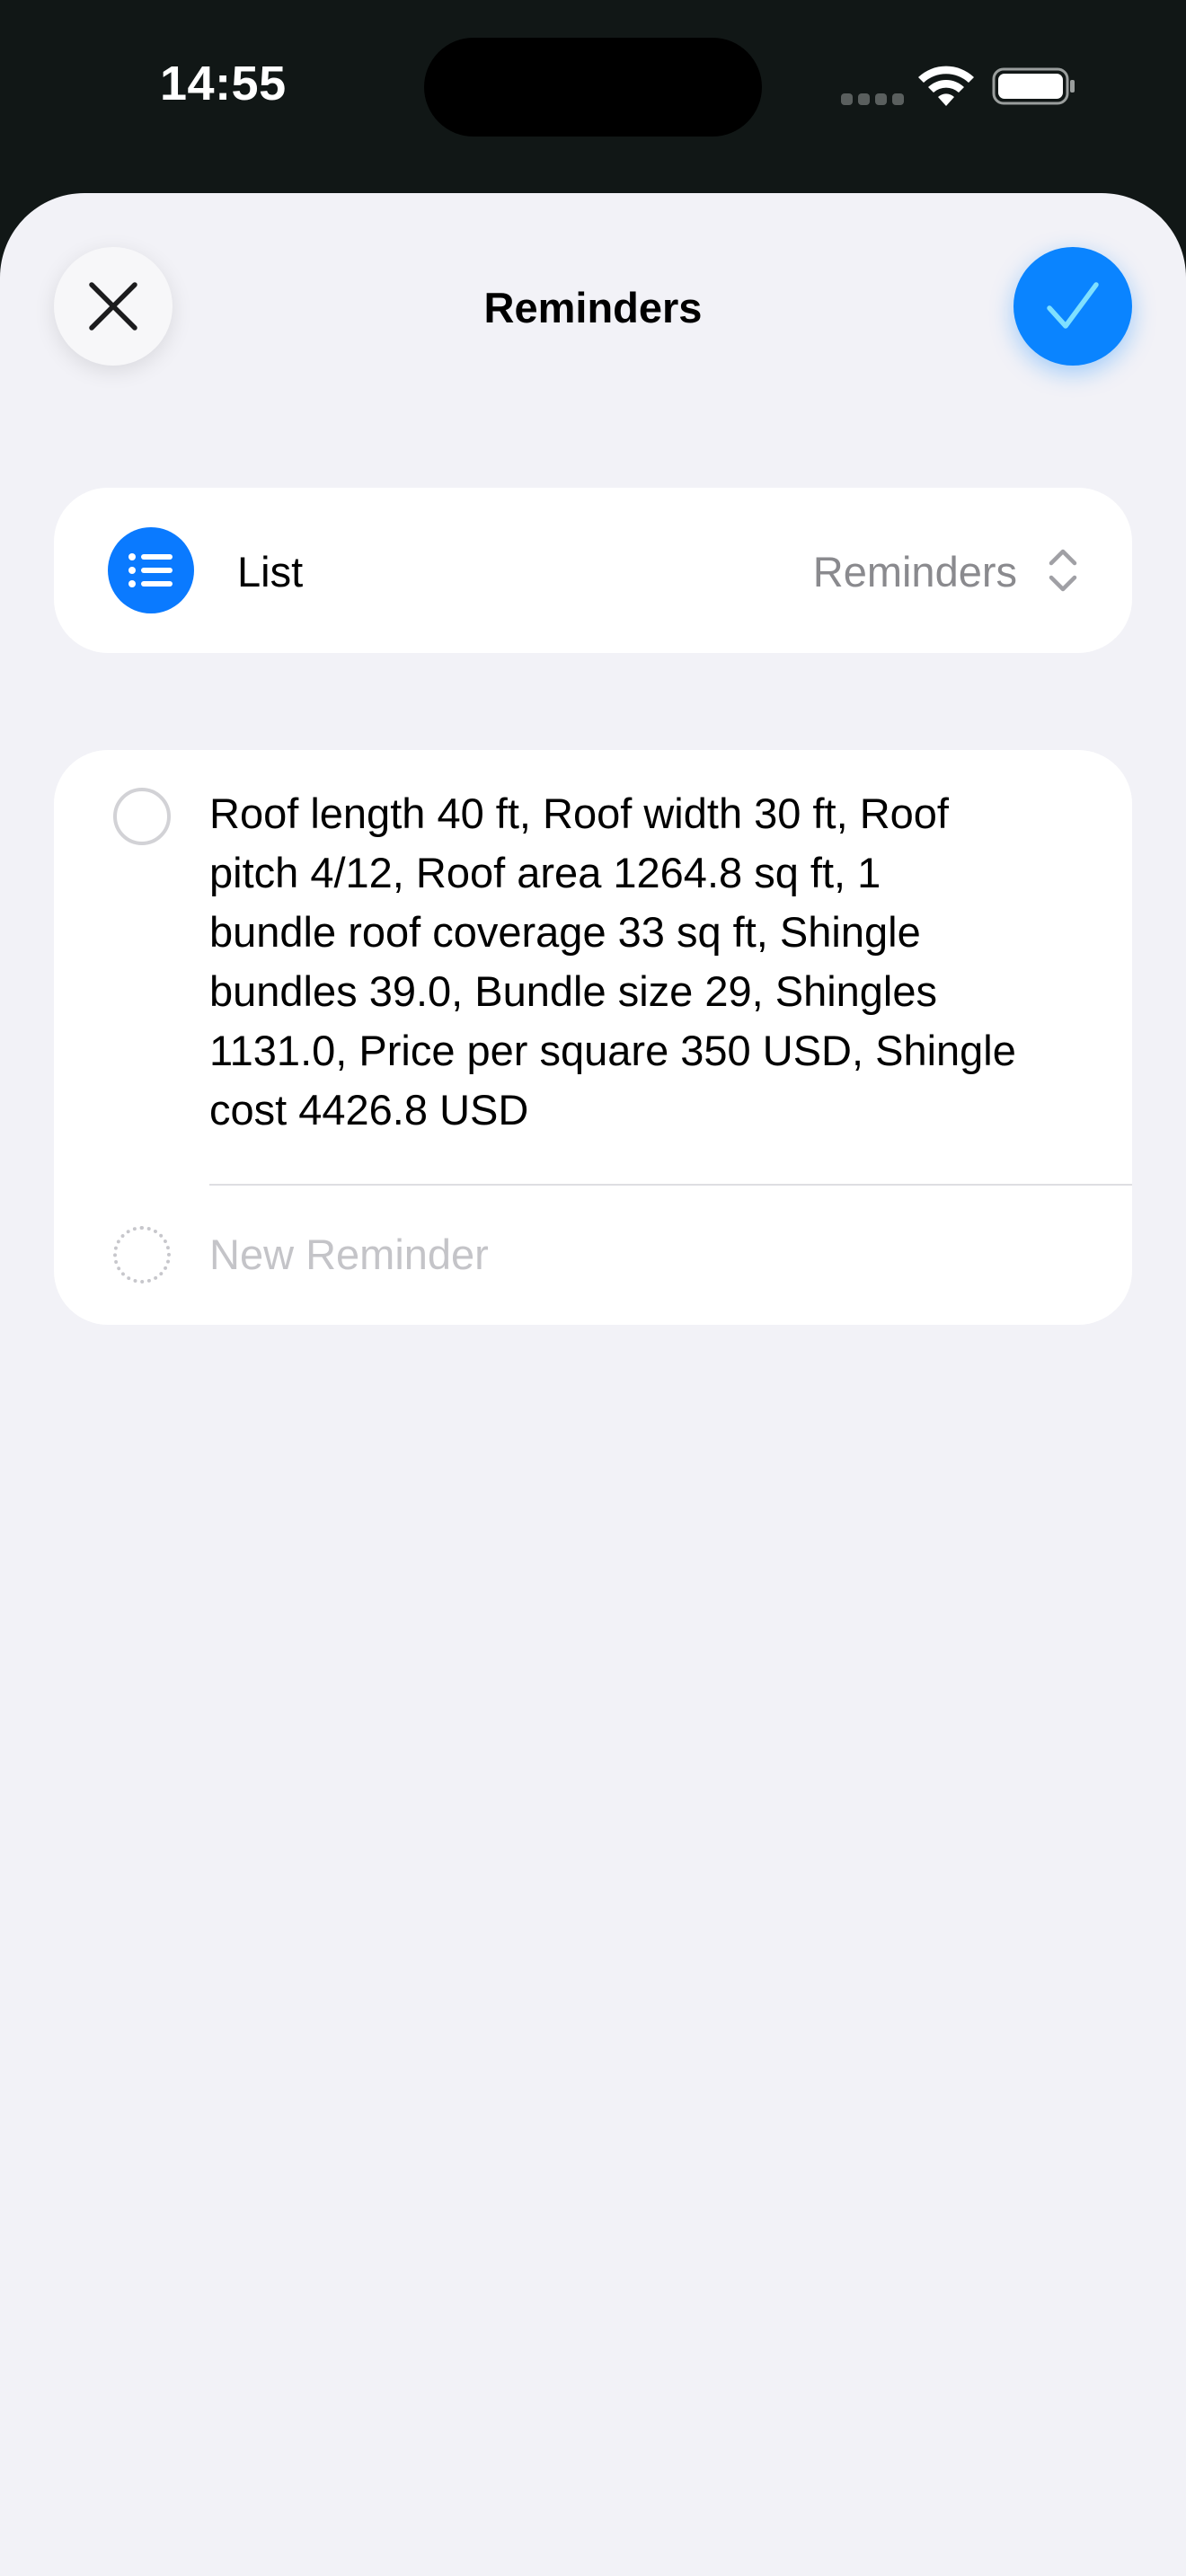 This screenshot has width=1186, height=2576. I want to click on wifi-icon, so click(946, 86).